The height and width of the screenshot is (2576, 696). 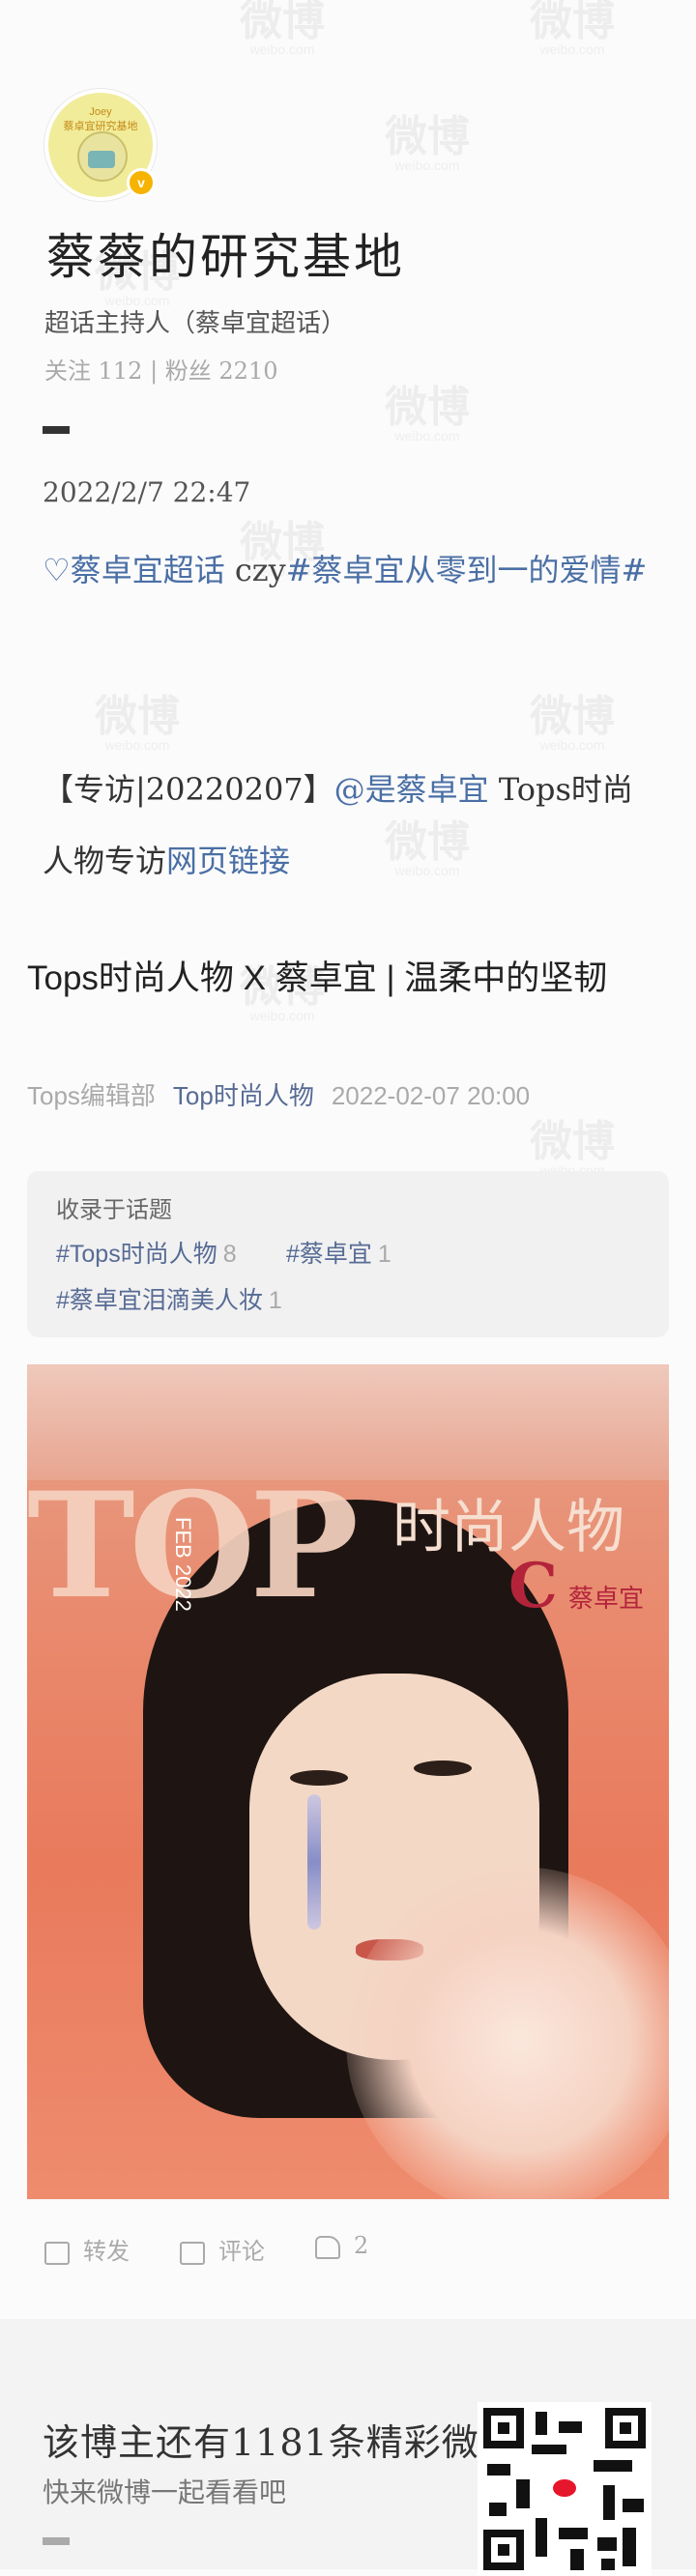 What do you see at coordinates (183, 1565) in the screenshot?
I see `cover-issue: FEB 2022` at bounding box center [183, 1565].